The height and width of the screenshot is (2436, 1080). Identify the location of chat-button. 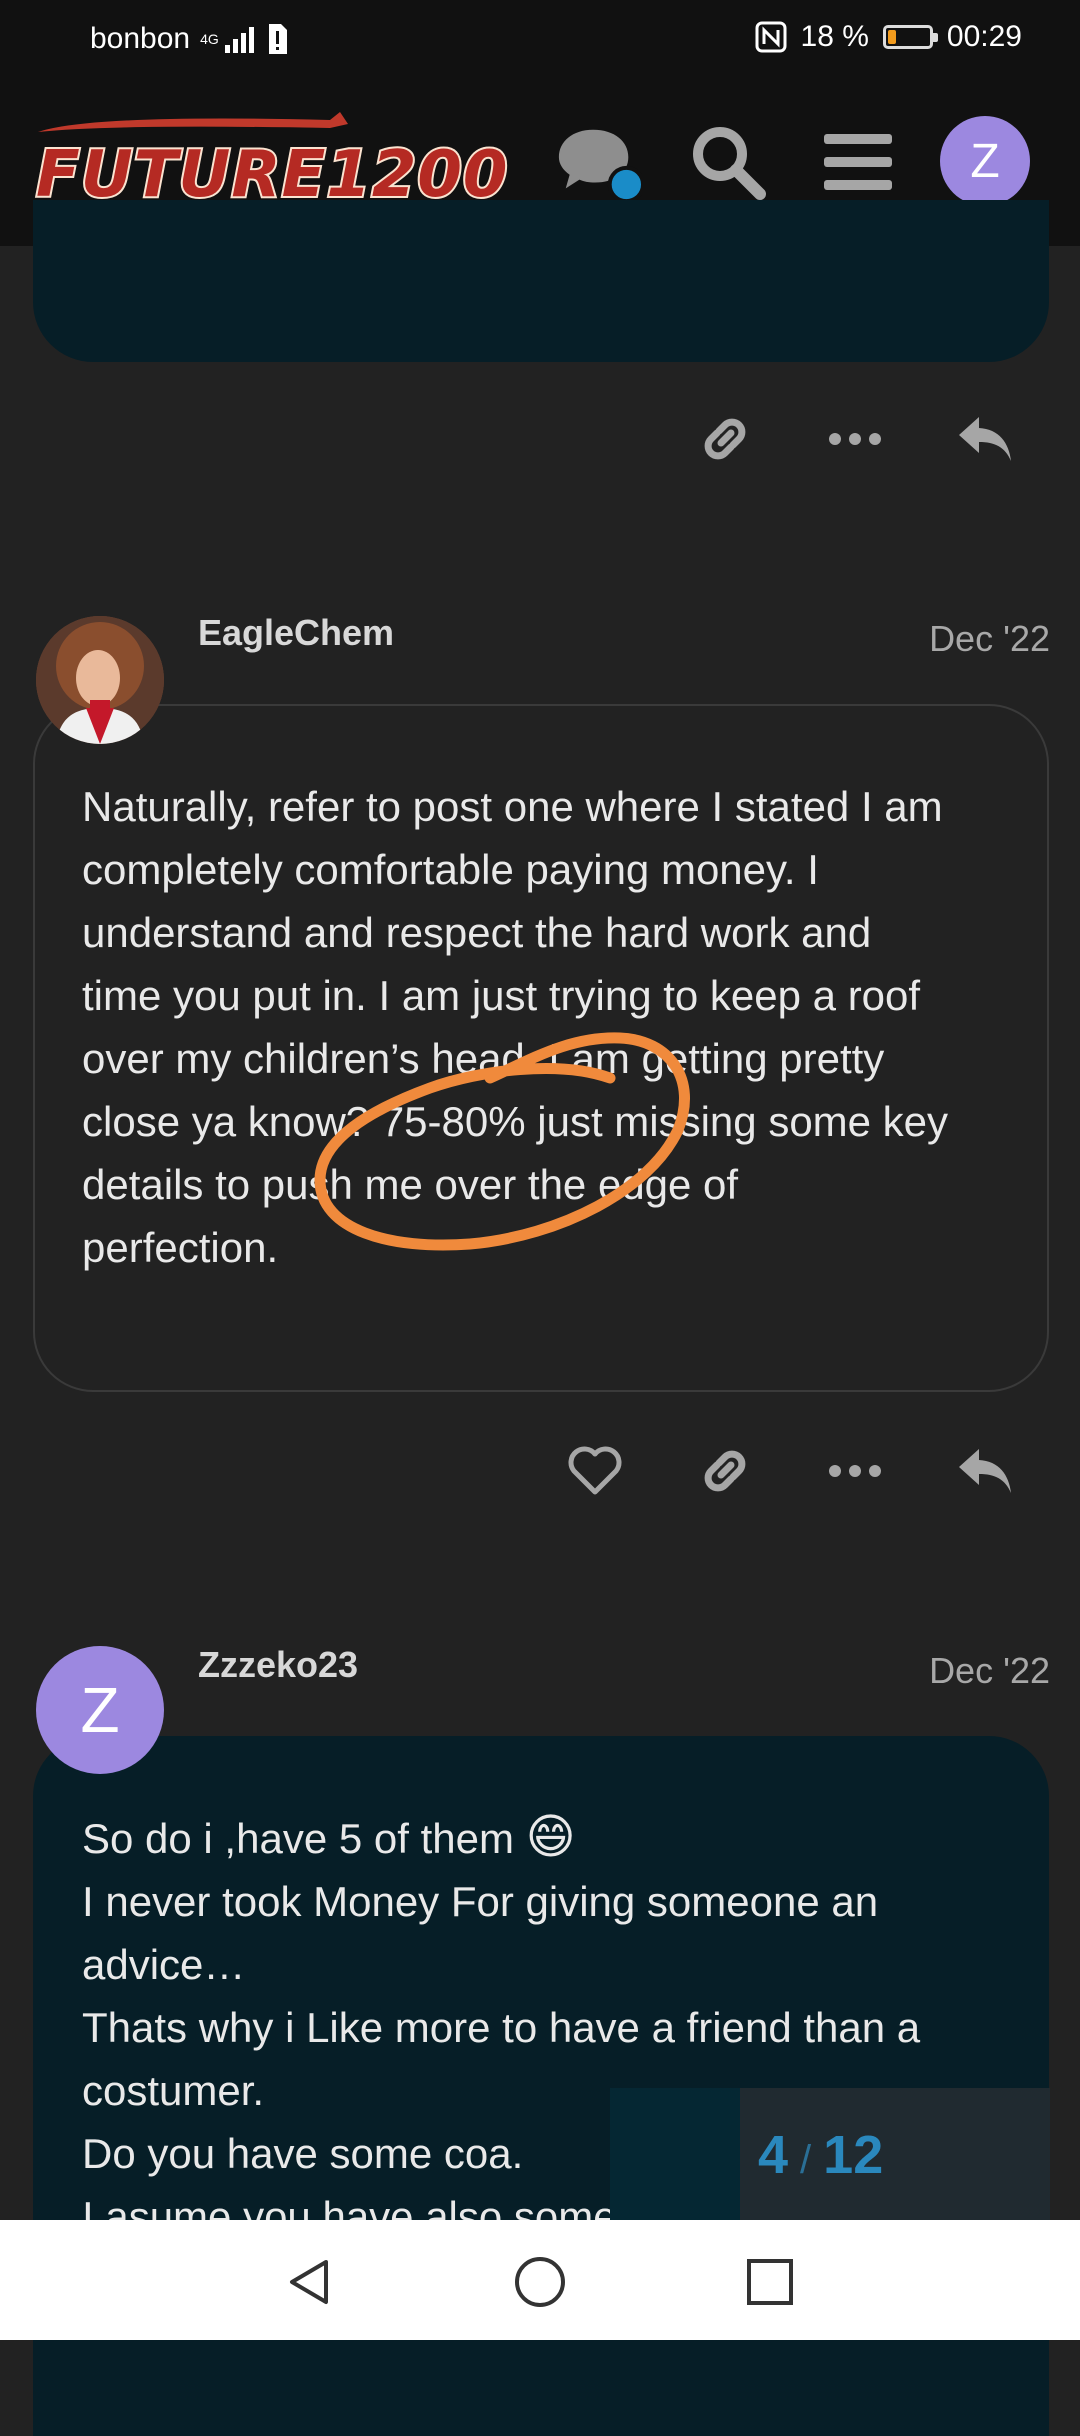
(598, 162).